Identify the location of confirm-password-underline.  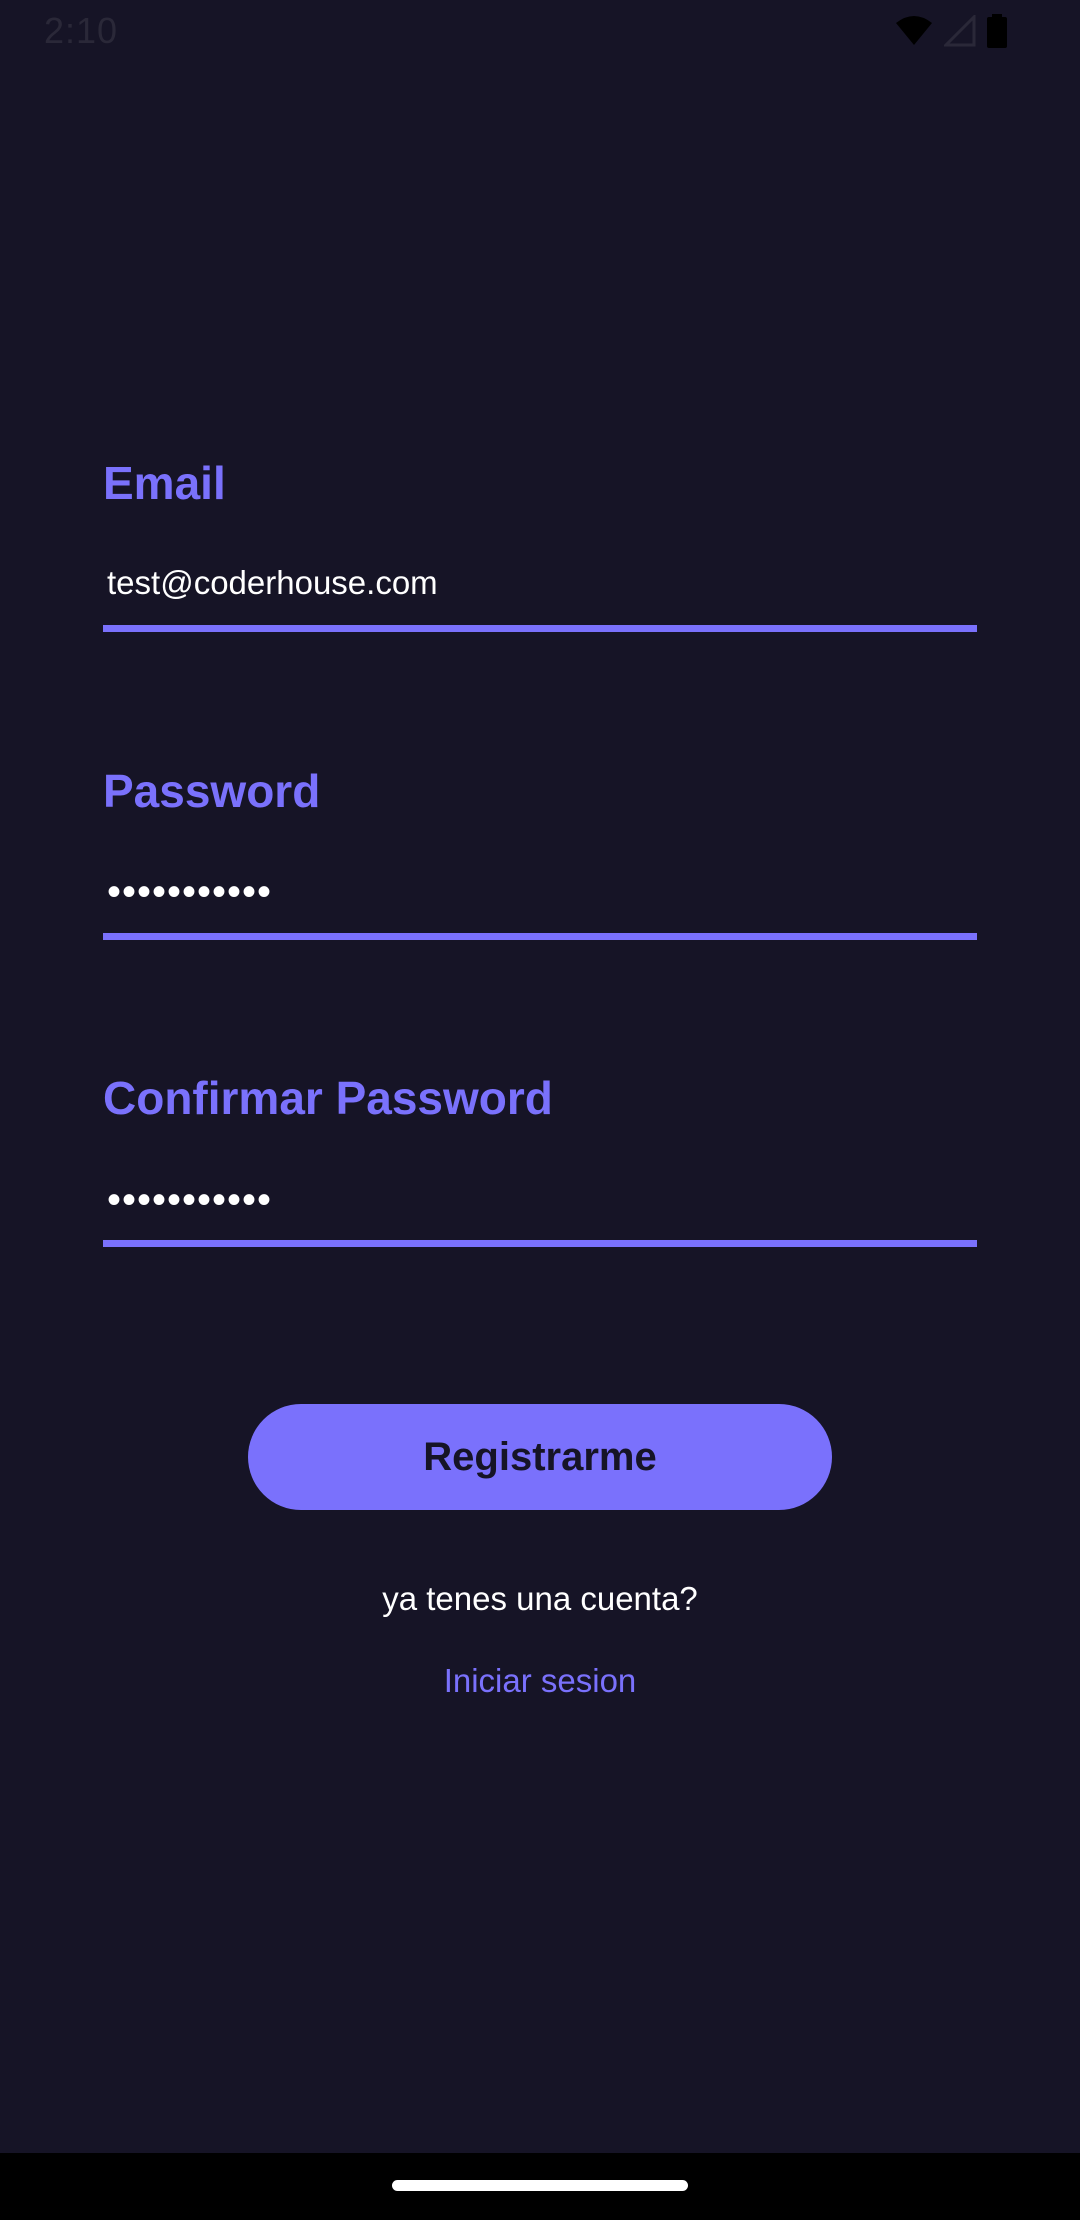
(540, 1243).